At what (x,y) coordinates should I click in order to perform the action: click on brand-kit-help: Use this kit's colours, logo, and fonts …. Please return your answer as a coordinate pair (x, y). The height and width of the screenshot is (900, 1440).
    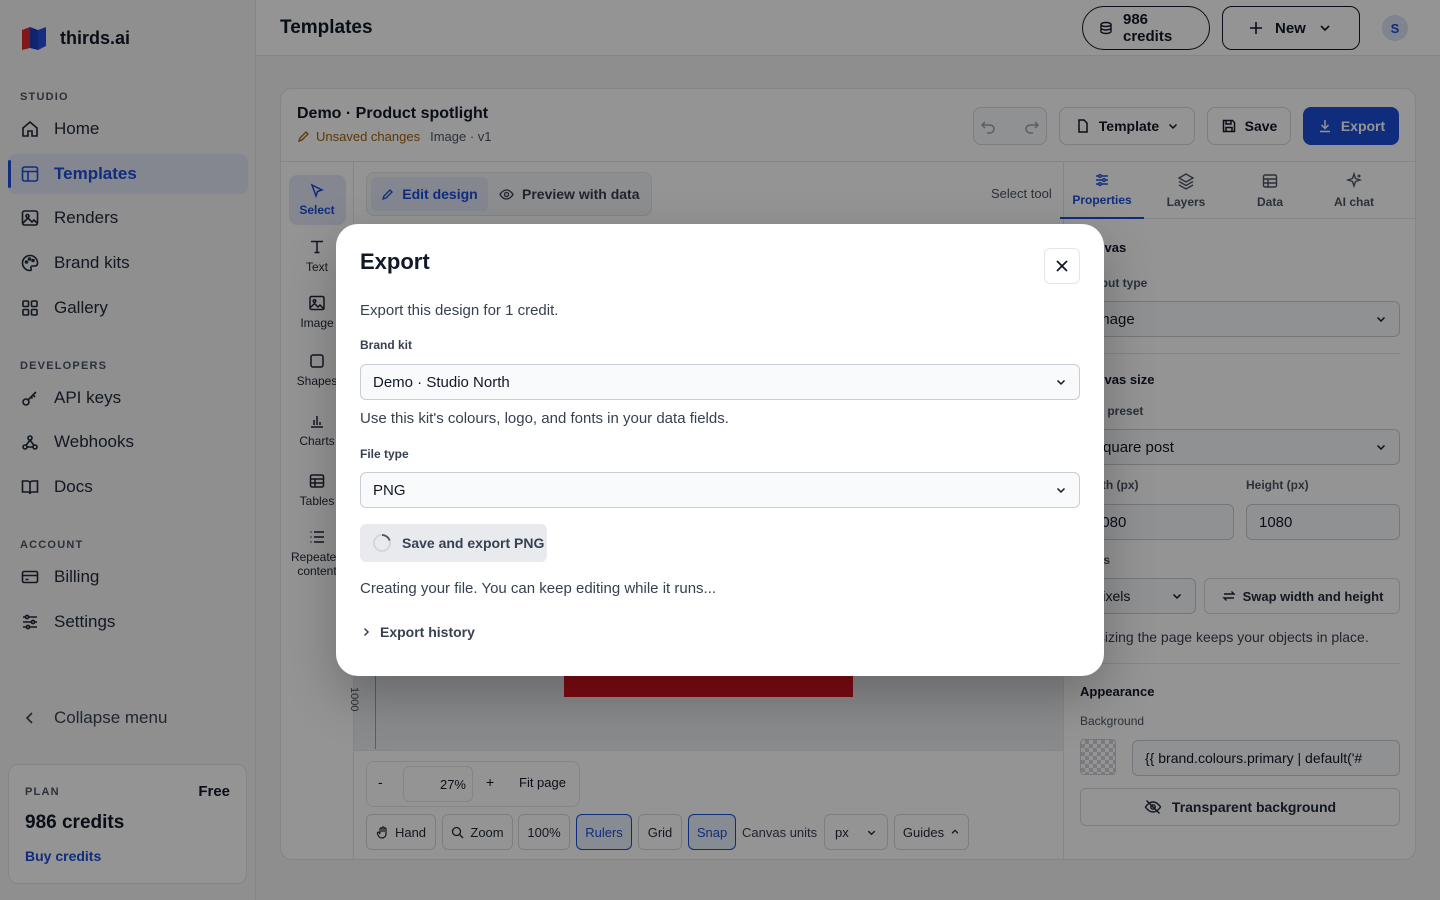
    Looking at the image, I should click on (544, 418).